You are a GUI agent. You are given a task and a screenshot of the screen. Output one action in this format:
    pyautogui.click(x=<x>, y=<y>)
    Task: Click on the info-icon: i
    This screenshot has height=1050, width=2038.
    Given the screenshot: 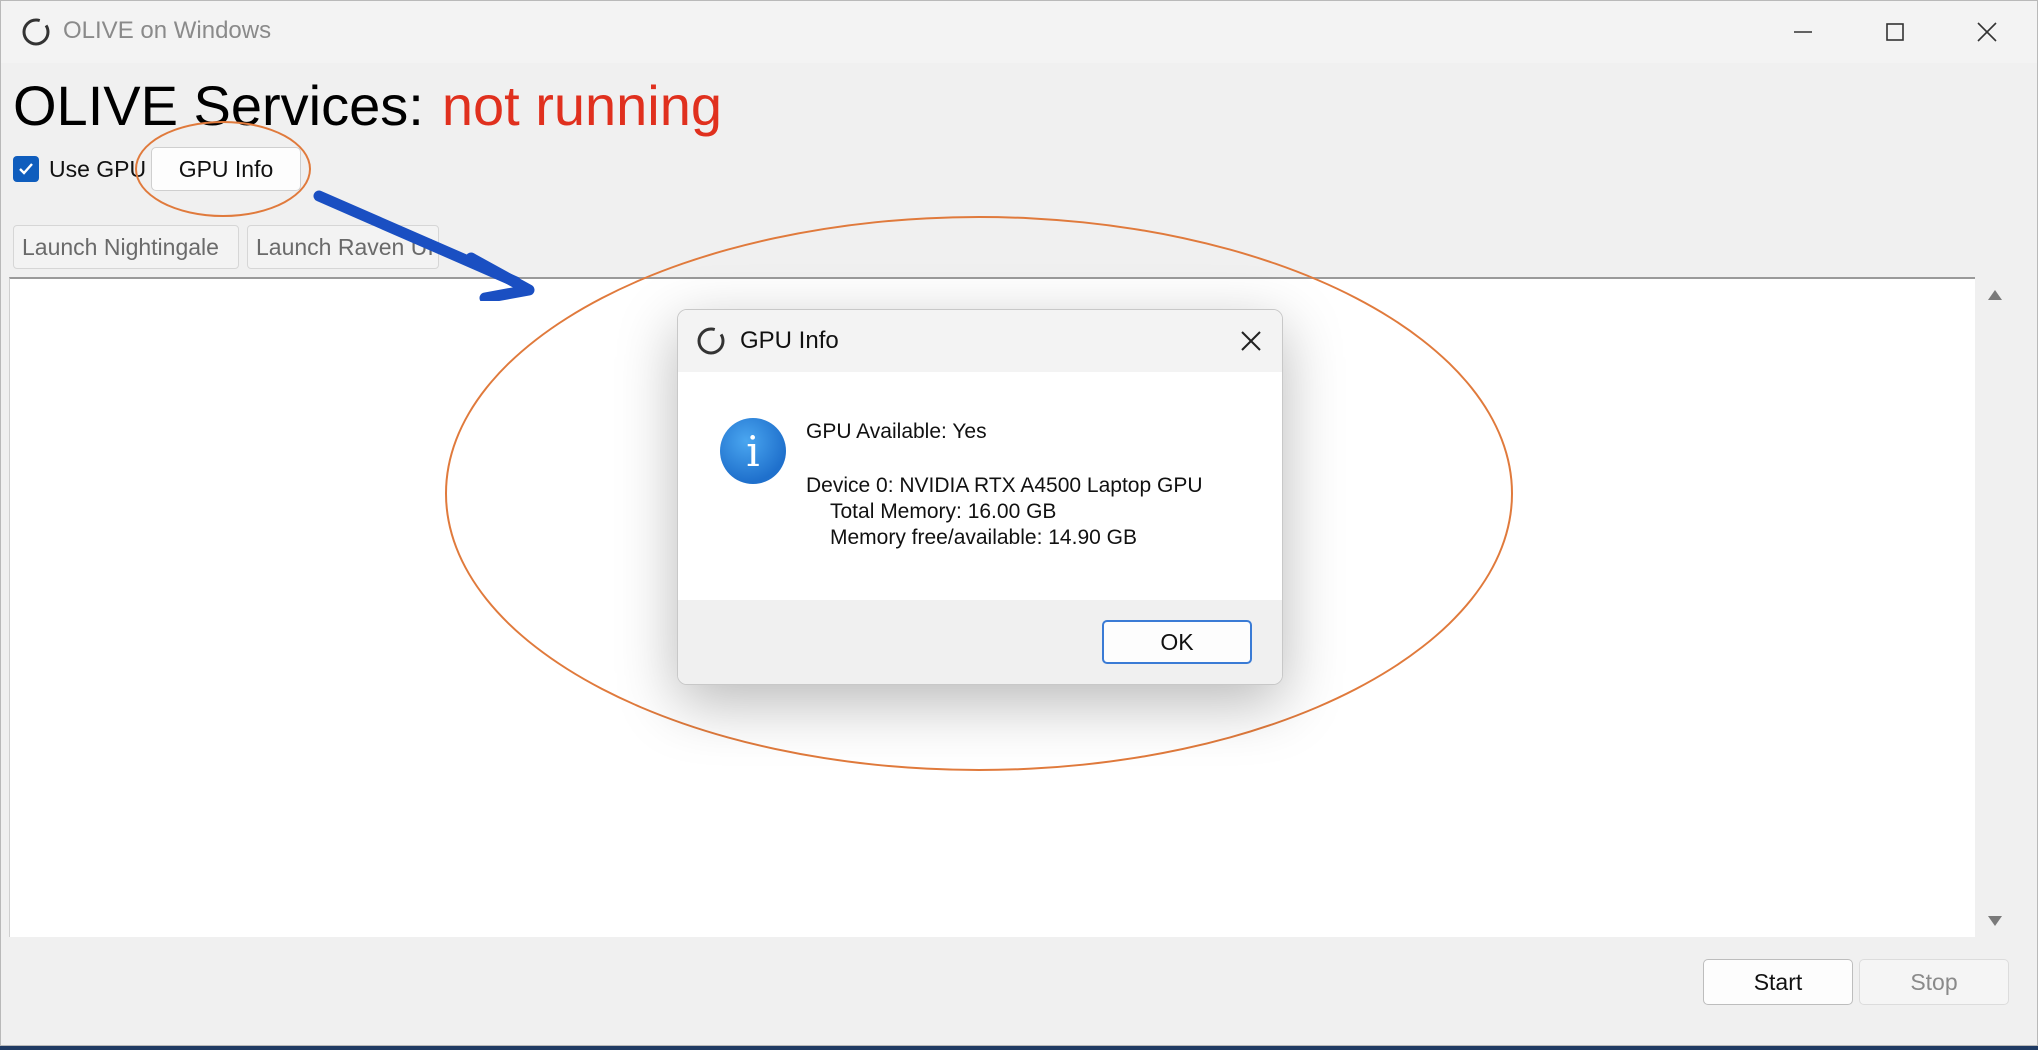 What is the action you would take?
    pyautogui.click(x=753, y=451)
    